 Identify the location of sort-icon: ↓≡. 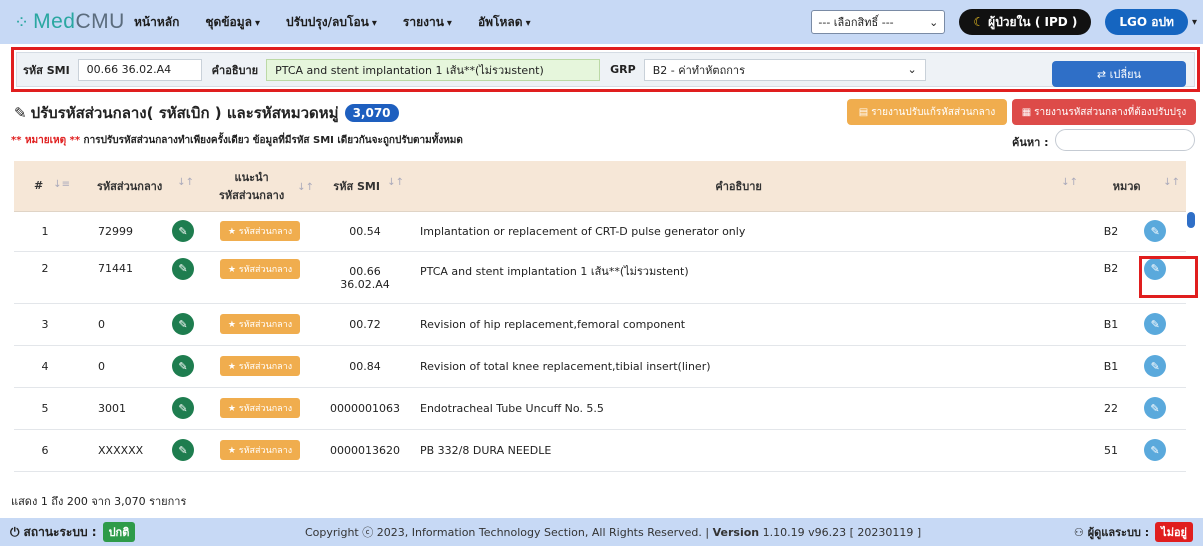
(61, 185).